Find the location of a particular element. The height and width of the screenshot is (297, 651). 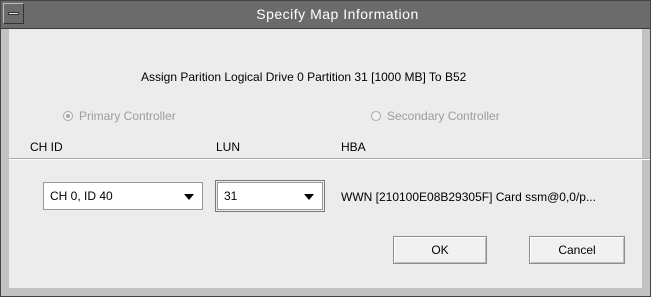

window-frame-right is located at coordinates (646, 162).